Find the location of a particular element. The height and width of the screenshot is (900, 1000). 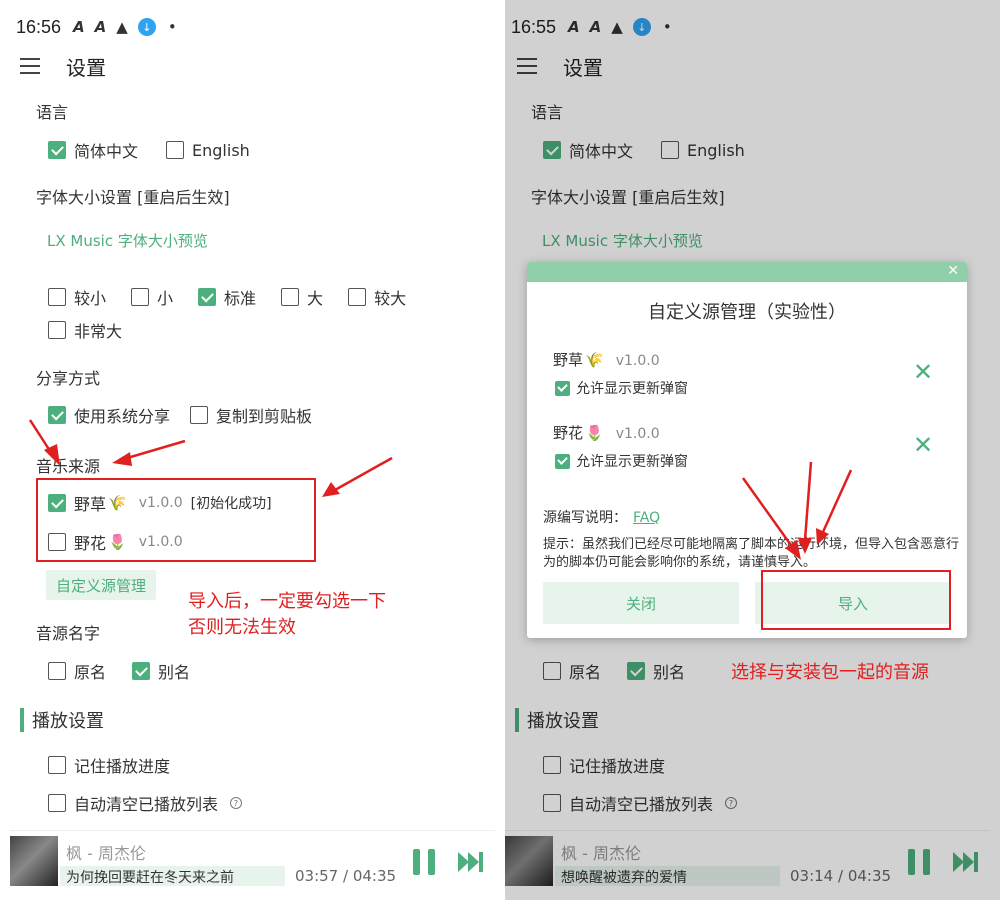

dialog-source-item: 野草 🌾 v1.0.0 is located at coordinates (606, 359).